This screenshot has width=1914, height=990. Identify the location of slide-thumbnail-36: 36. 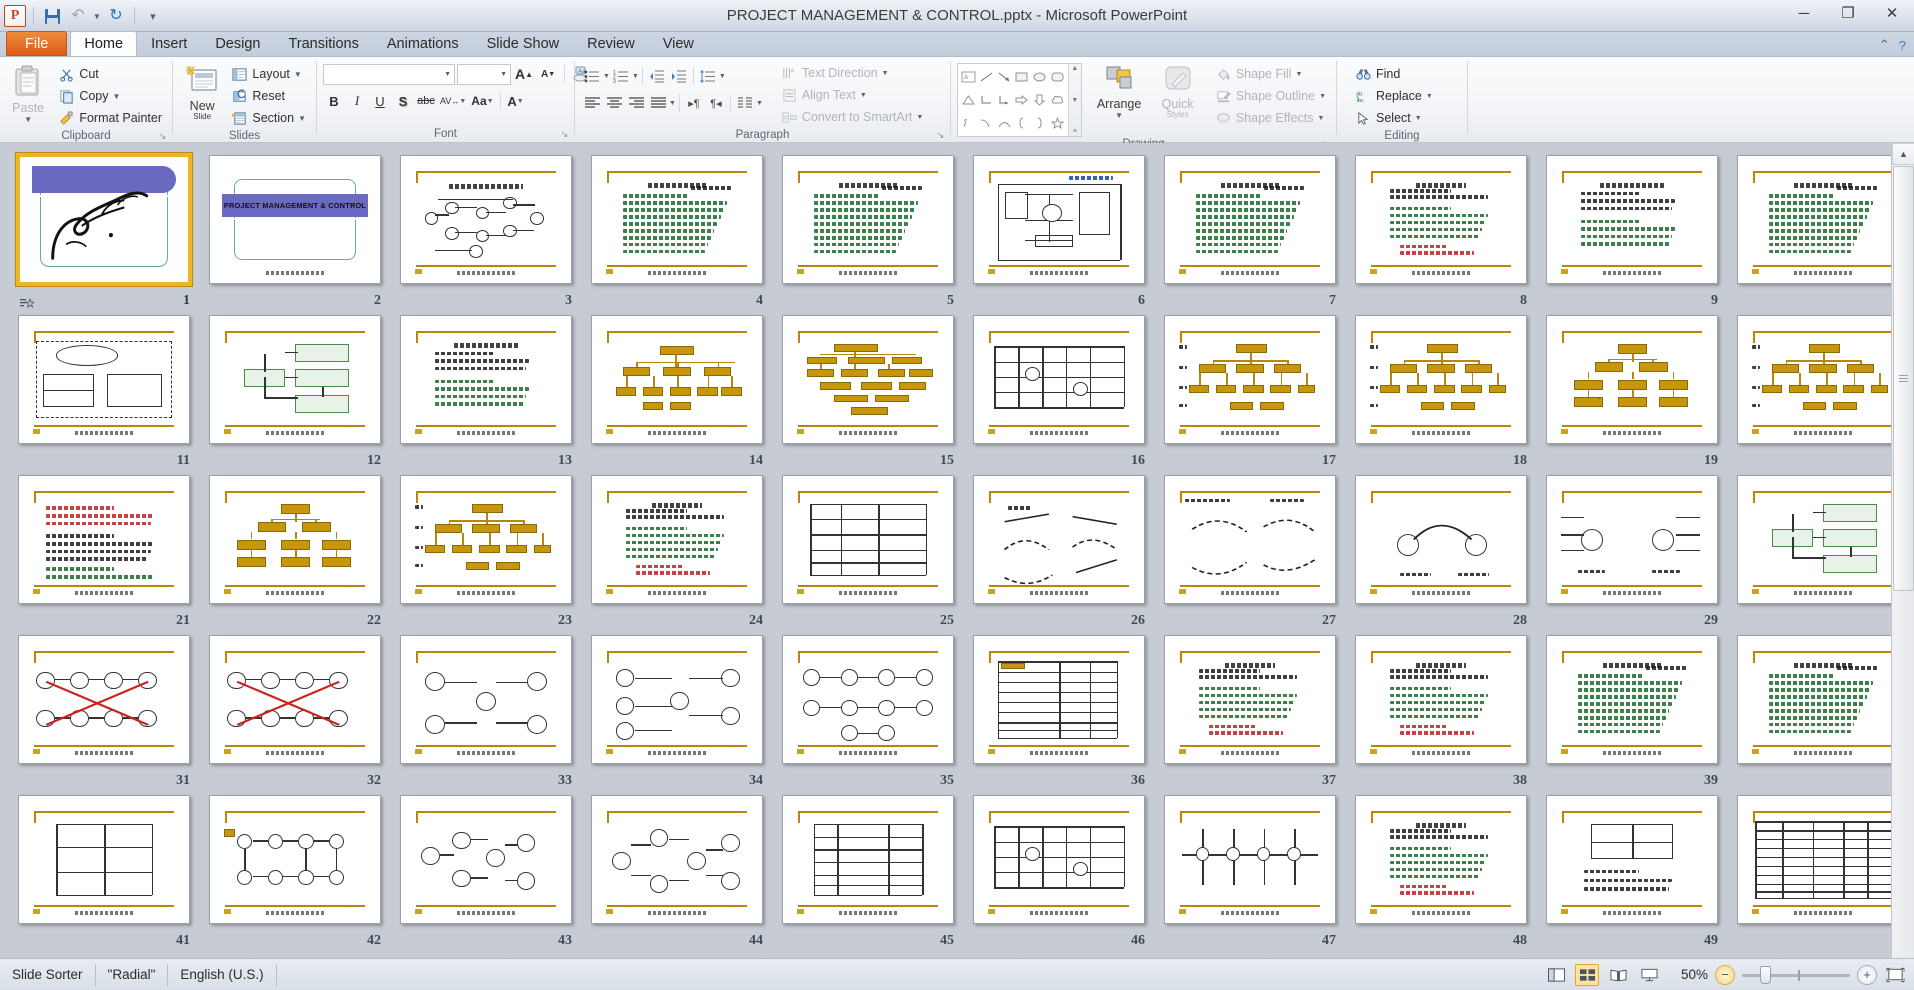
(1062, 713).